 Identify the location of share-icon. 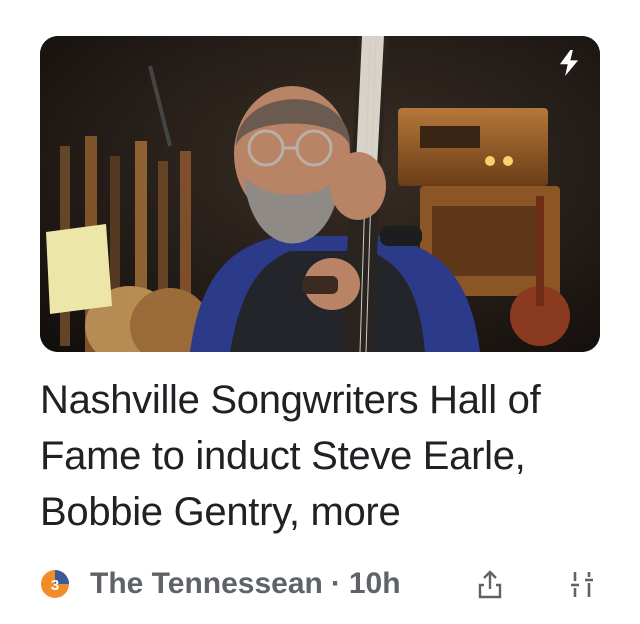
(490, 584).